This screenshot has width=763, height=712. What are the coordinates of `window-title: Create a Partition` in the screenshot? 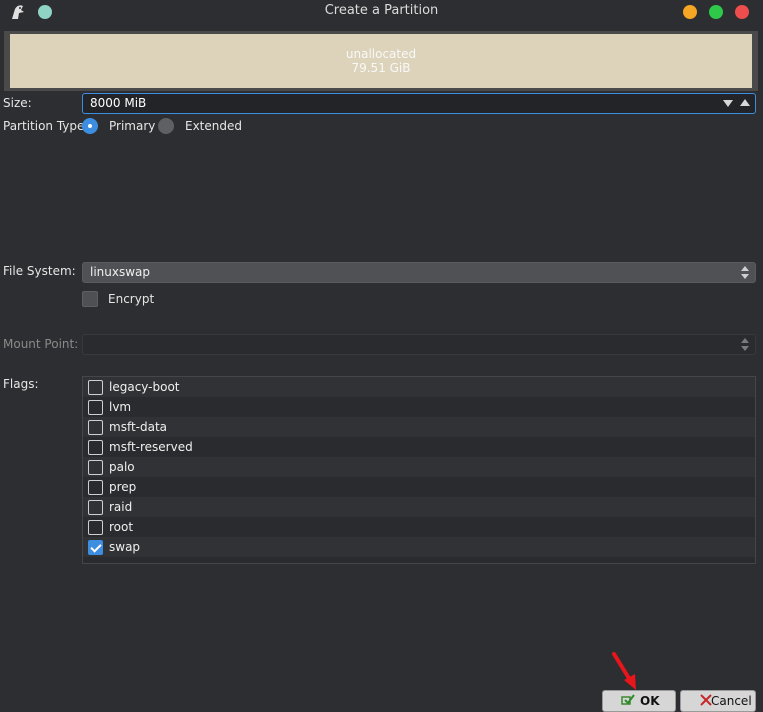 It's located at (381, 10).